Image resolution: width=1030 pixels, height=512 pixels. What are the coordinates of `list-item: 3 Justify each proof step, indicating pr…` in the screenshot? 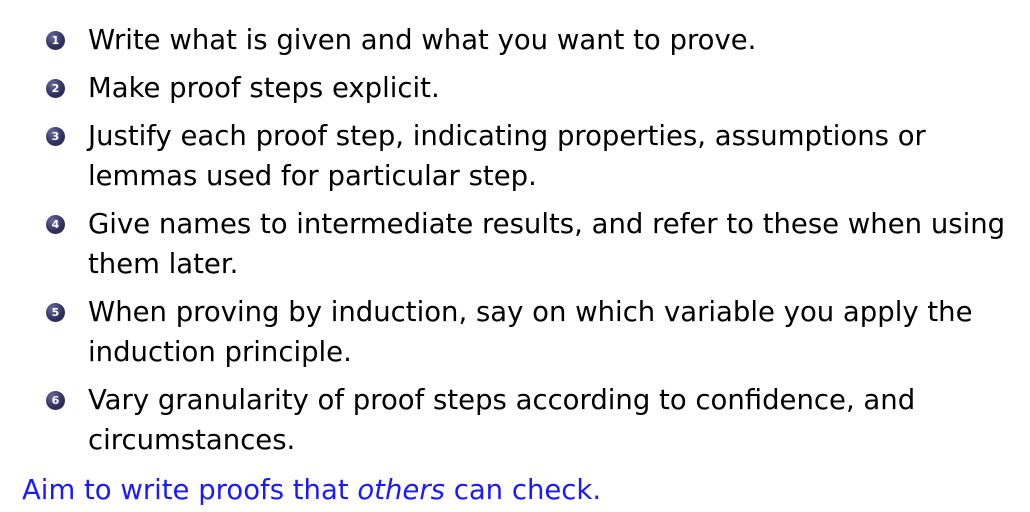 It's located at (527, 156).